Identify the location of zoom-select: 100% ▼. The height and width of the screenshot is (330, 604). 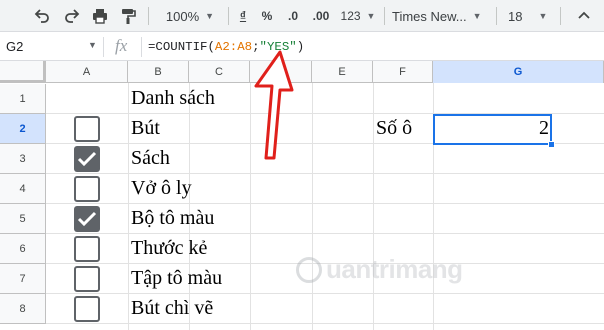
(190, 16).